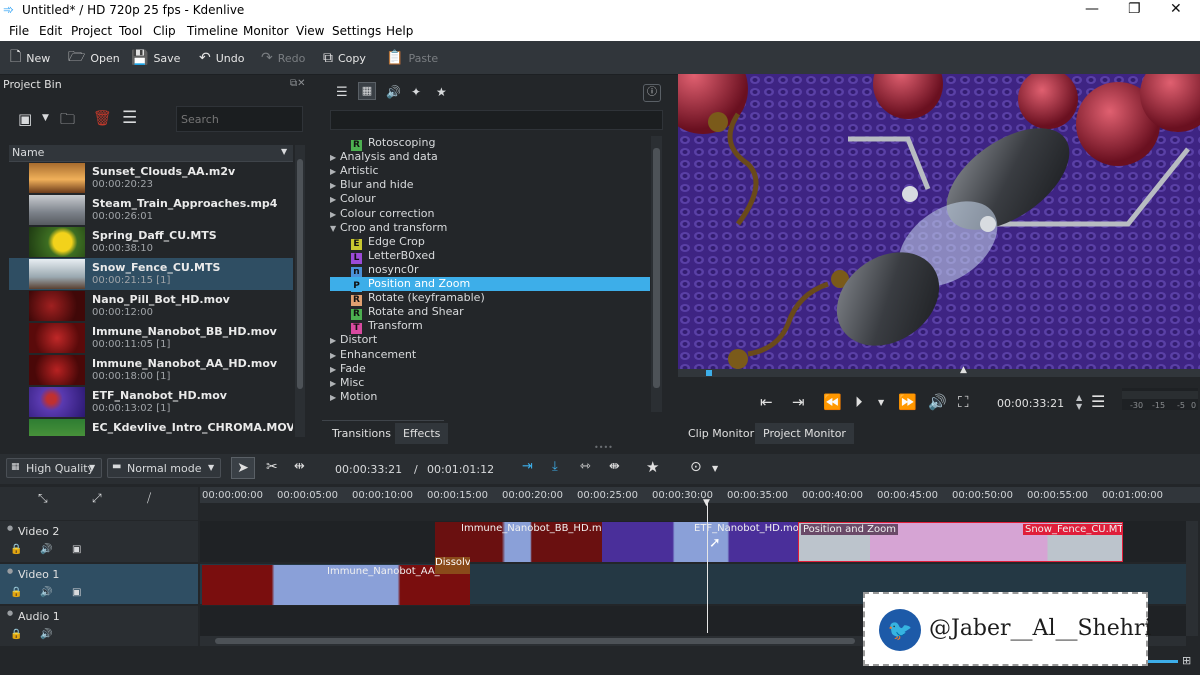 The height and width of the screenshot is (675, 1200). Describe the element at coordinates (422, 433) in the screenshot. I see `tab-effects: Effects` at that location.